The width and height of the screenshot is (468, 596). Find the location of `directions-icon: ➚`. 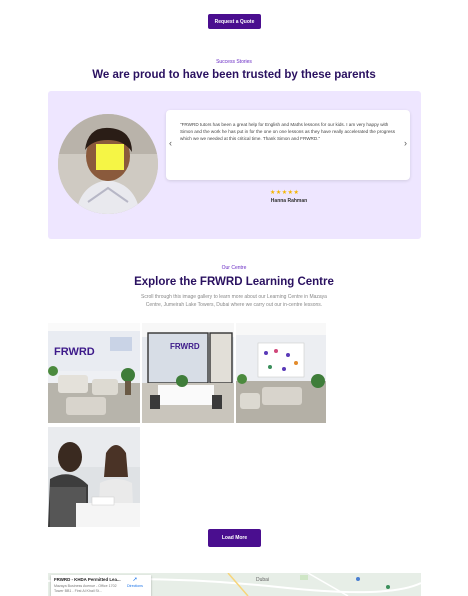

directions-icon: ➚ is located at coordinates (135, 580).